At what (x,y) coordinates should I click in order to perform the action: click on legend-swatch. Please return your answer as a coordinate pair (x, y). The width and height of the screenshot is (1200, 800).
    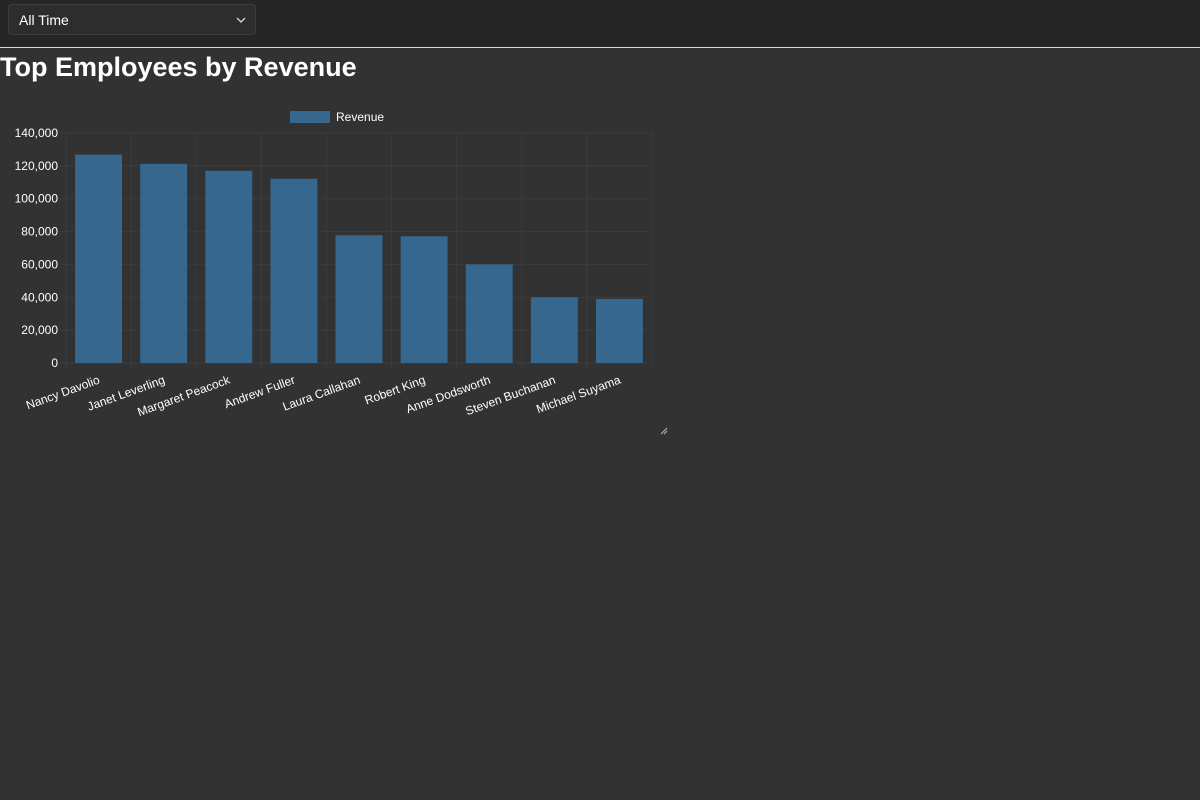
    Looking at the image, I should click on (310, 117).